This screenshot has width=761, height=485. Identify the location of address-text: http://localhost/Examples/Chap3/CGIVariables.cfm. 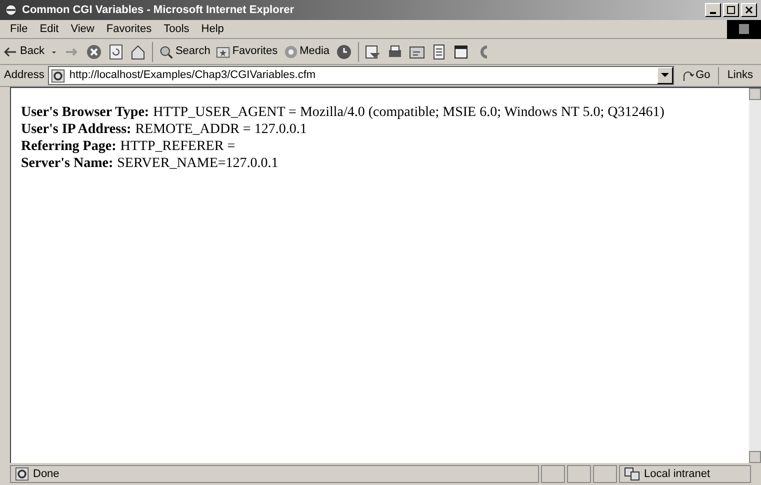
(193, 76).